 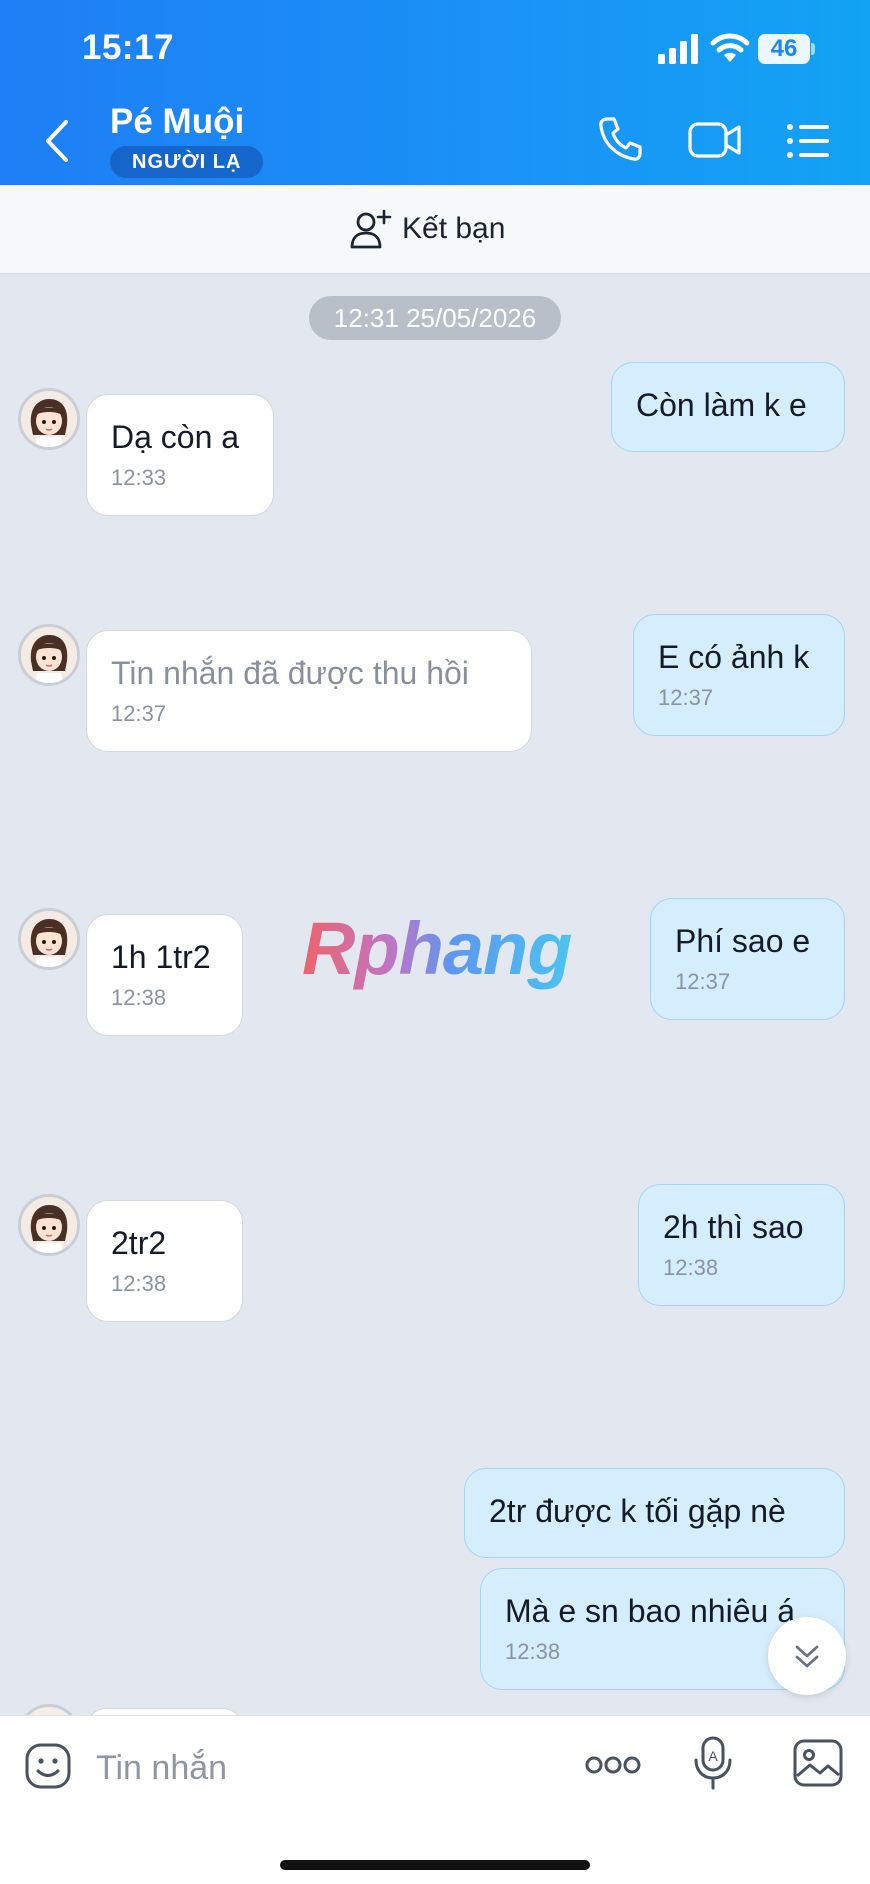 I want to click on message-bubble-outgoing: 2tr được k tối gặp nè, so click(x=654, y=1513).